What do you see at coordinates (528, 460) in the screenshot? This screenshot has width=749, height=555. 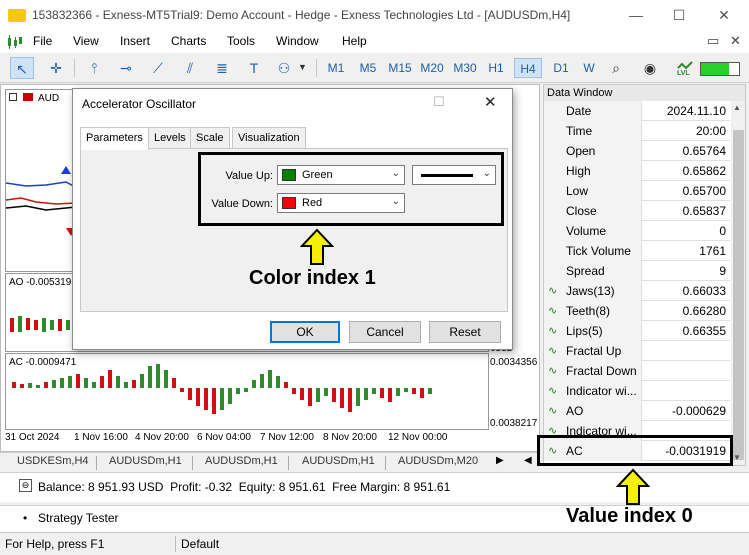 I see `tabs-scroll-left-icon: ◀` at bounding box center [528, 460].